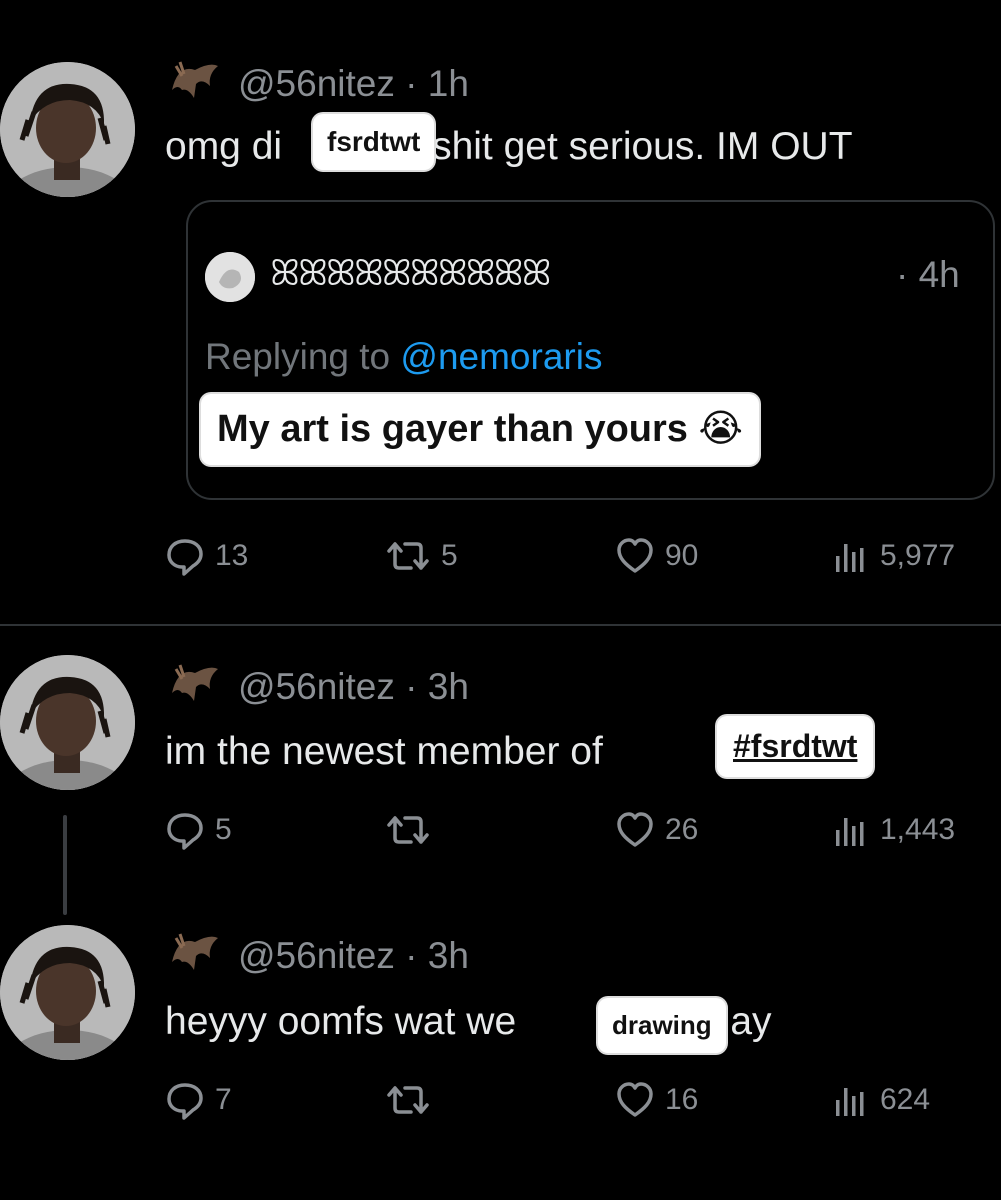 The image size is (1001, 1200). Describe the element at coordinates (656, 556) in the screenshot. I see `like-button: 90` at that location.